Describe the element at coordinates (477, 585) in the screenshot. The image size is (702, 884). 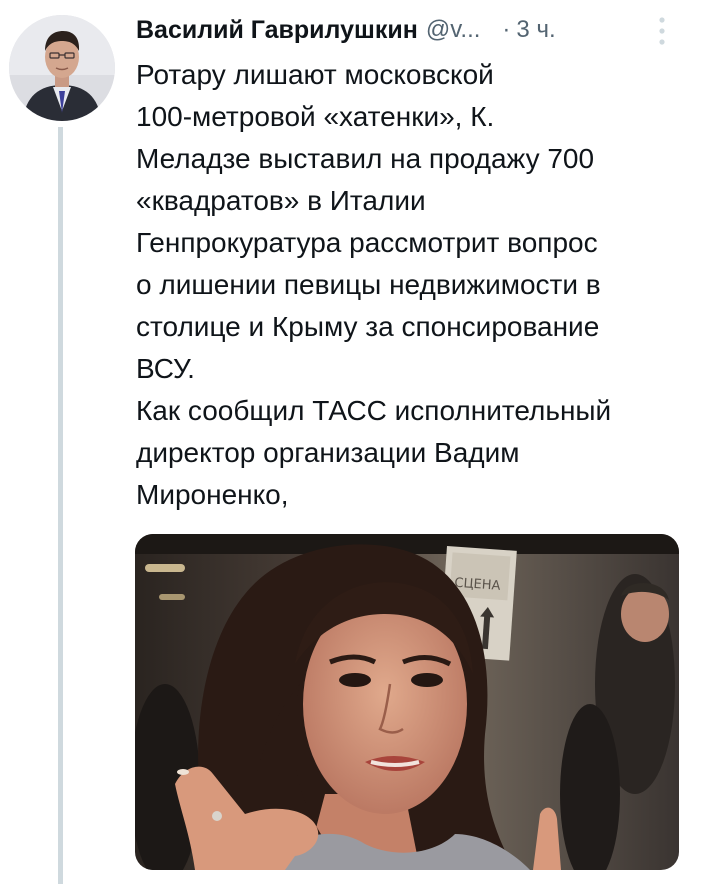
I see `sign-text: СЦЕНА` at that location.